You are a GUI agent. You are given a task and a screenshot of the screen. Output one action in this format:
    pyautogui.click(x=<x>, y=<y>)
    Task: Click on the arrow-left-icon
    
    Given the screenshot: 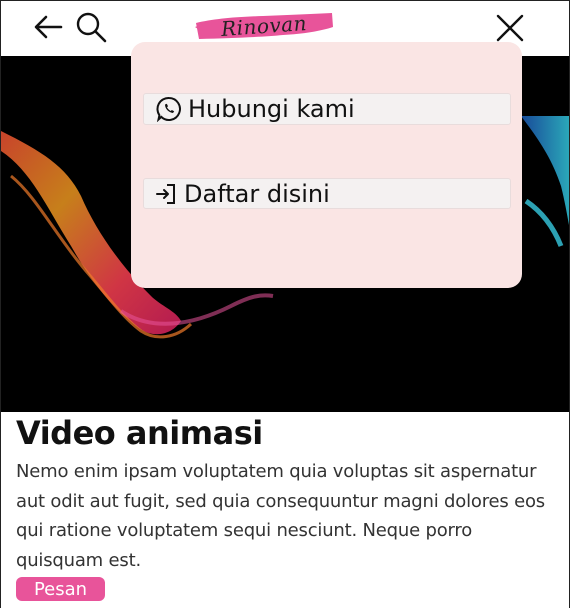 What is the action you would take?
    pyautogui.click(x=48, y=27)
    